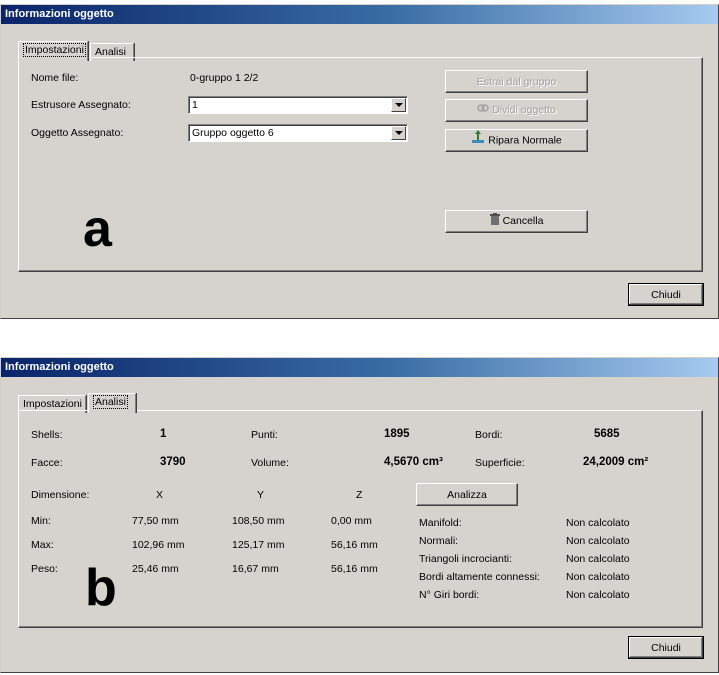  Describe the element at coordinates (42, 545) in the screenshot. I see `max-label: Max:` at that location.